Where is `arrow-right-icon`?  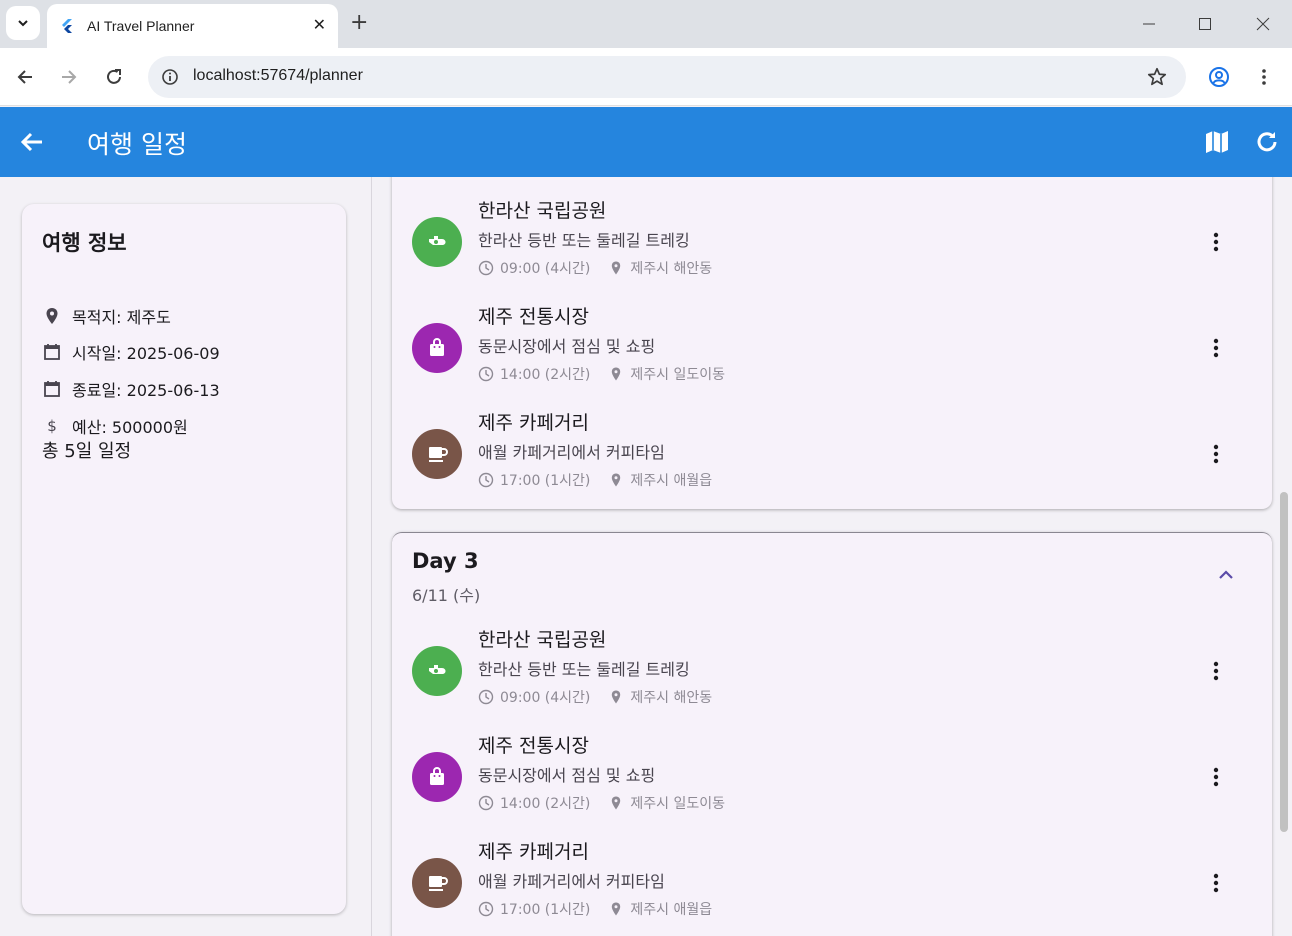 arrow-right-icon is located at coordinates (69, 77).